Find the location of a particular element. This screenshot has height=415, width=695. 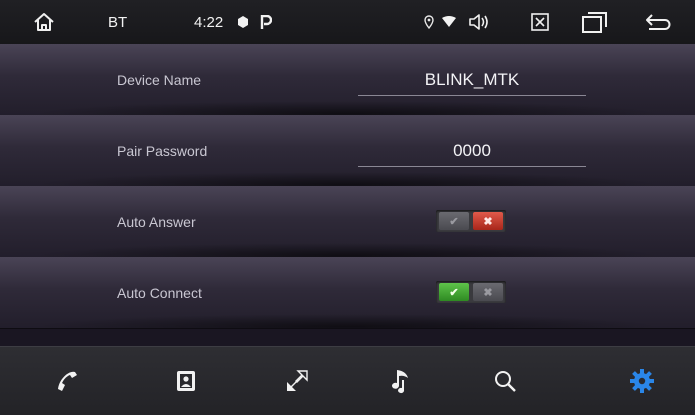

auto-answer-toggle: ✔ ✖ is located at coordinates (471, 221).